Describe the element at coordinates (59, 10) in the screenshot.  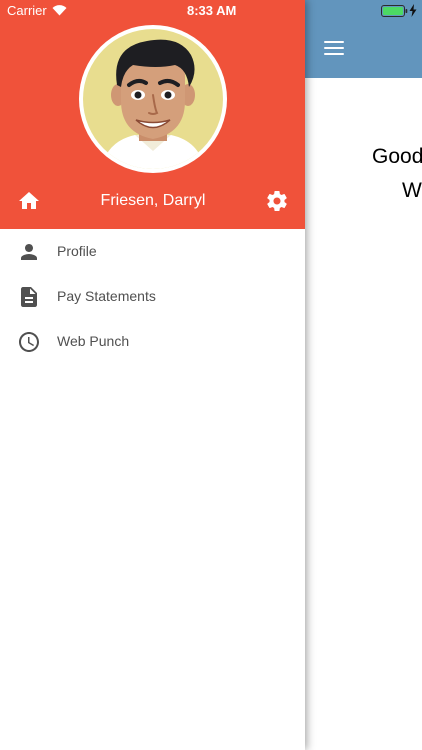
I see `wifi-icon` at that location.